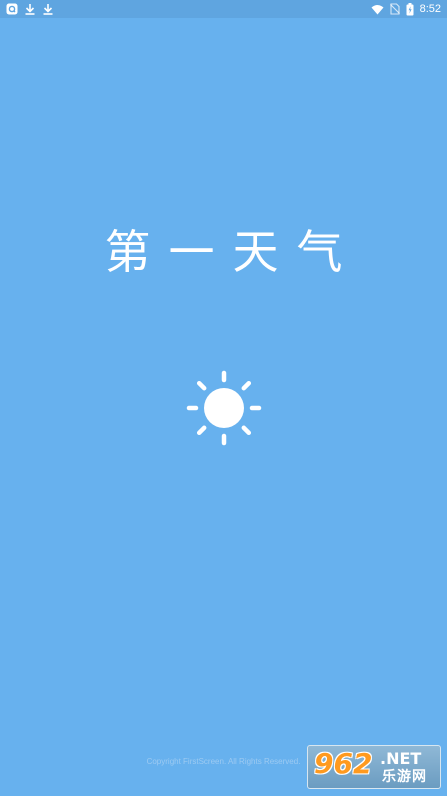 Image resolution: width=447 pixels, height=796 pixels. I want to click on app-notification-icon, so click(12, 9).